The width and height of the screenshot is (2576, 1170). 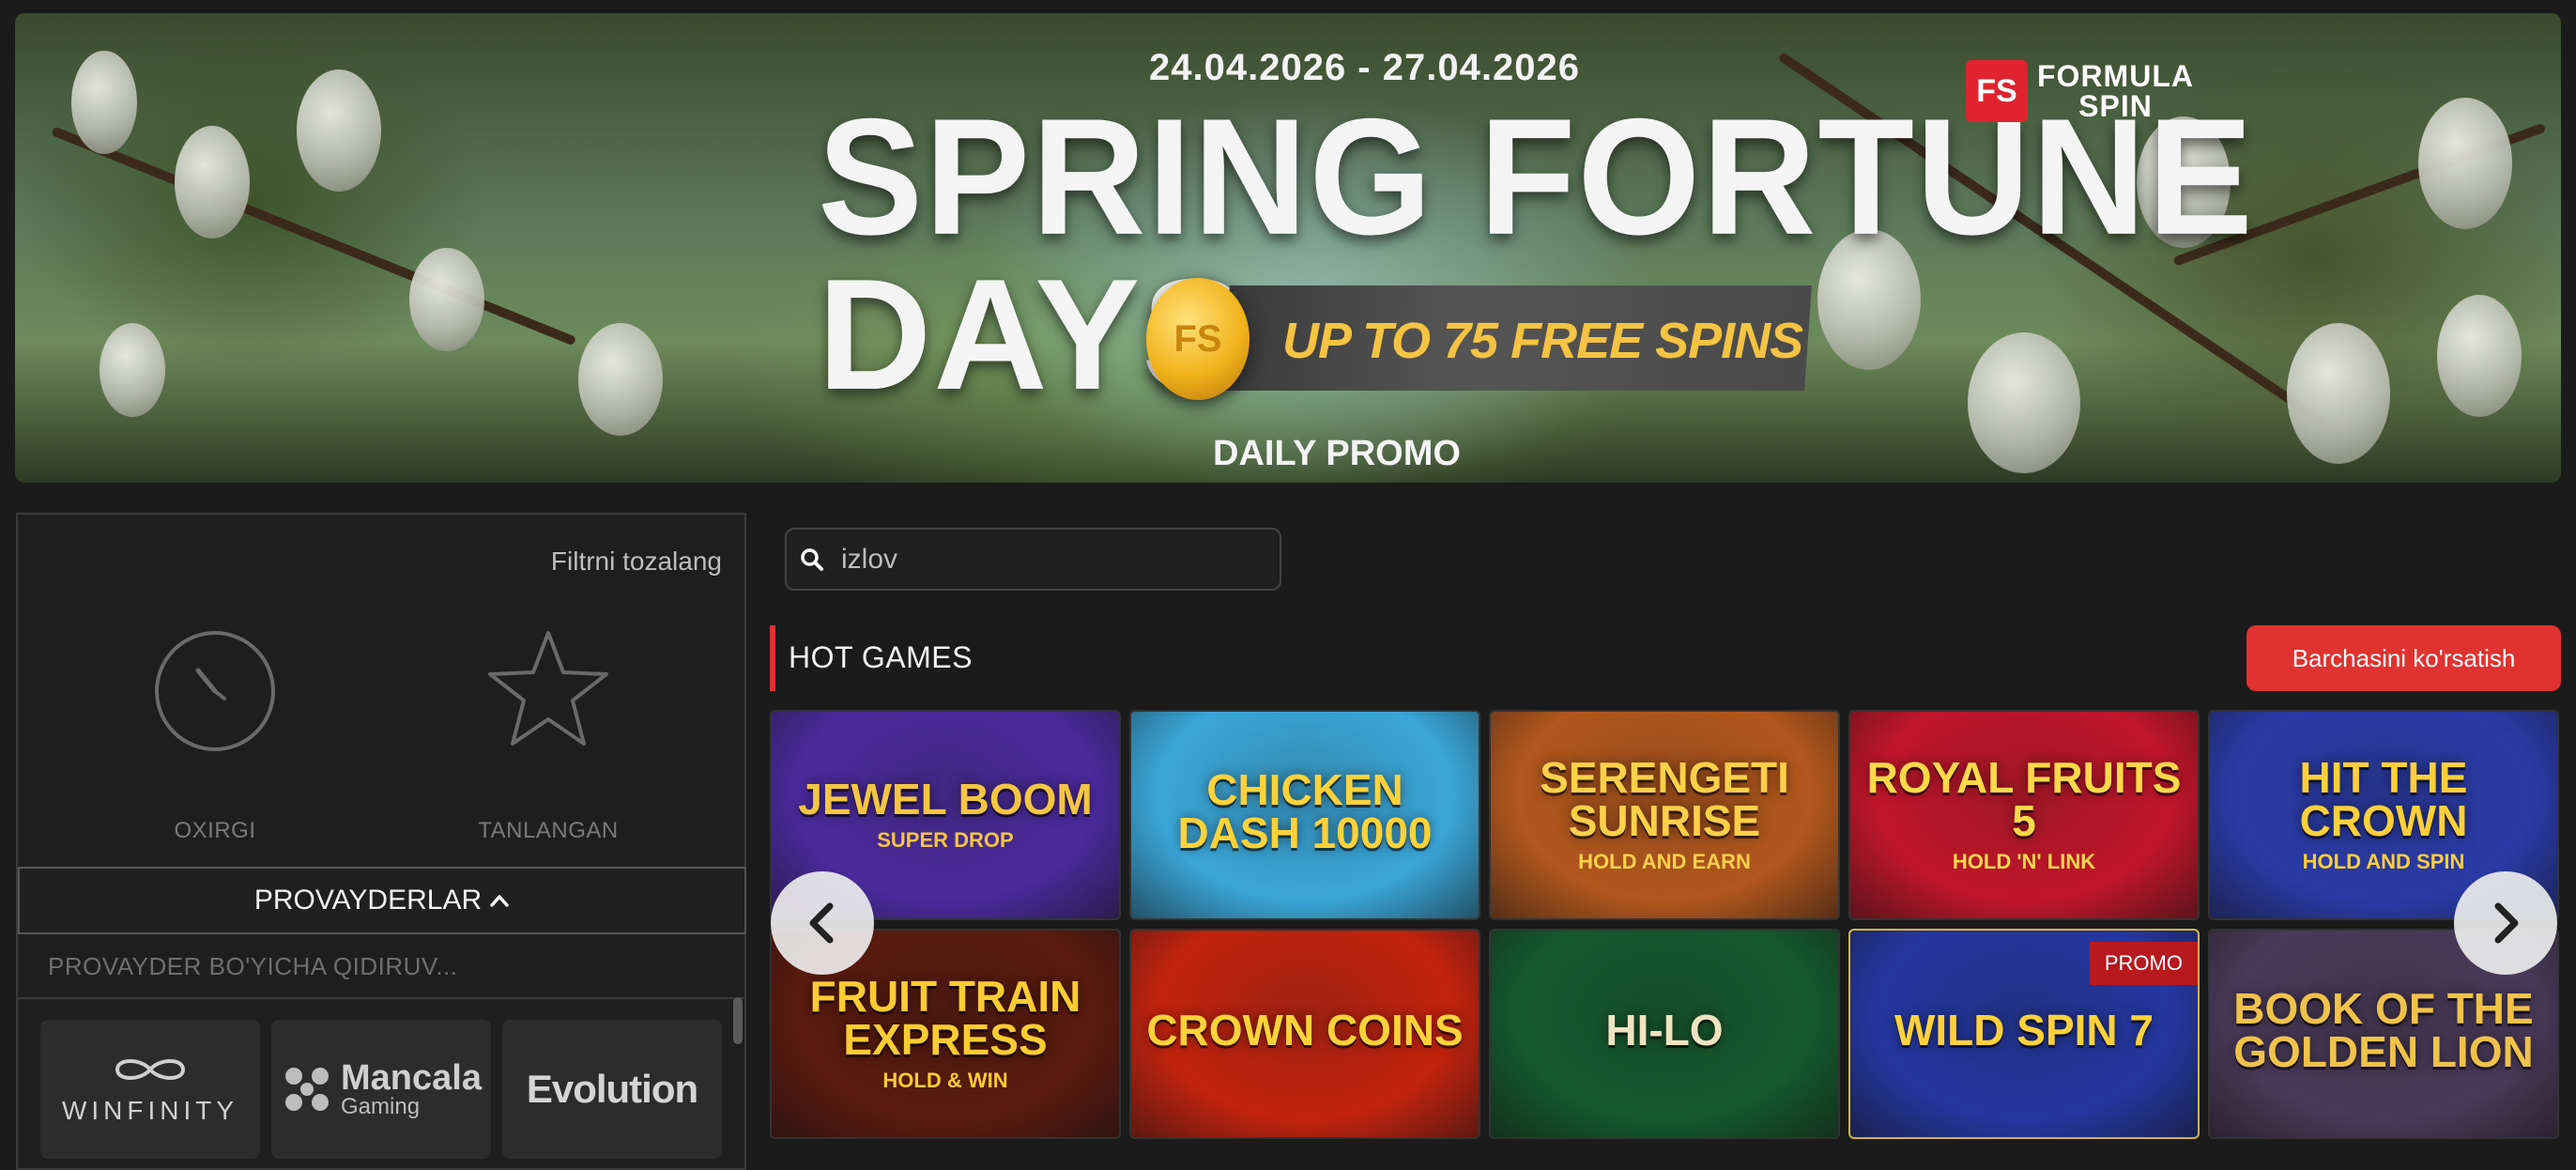 I want to click on game-title: SERENGETI SUNRISE, so click(x=1664, y=799).